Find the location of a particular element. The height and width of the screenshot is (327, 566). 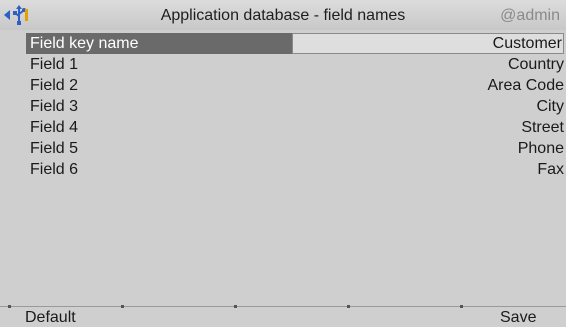

field-row-3: Field 3 City is located at coordinates (295, 106).